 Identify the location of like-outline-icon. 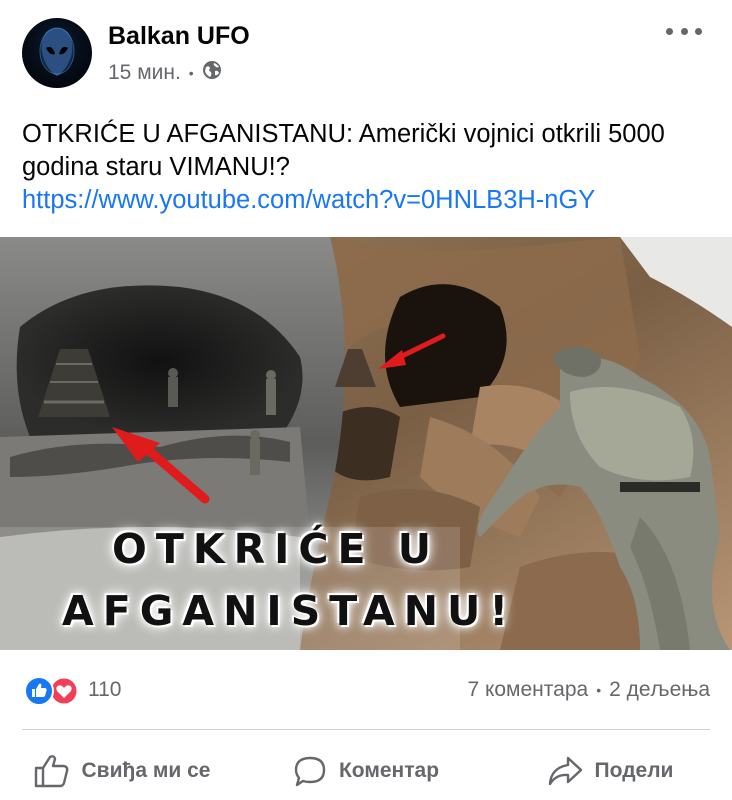
(51, 771).